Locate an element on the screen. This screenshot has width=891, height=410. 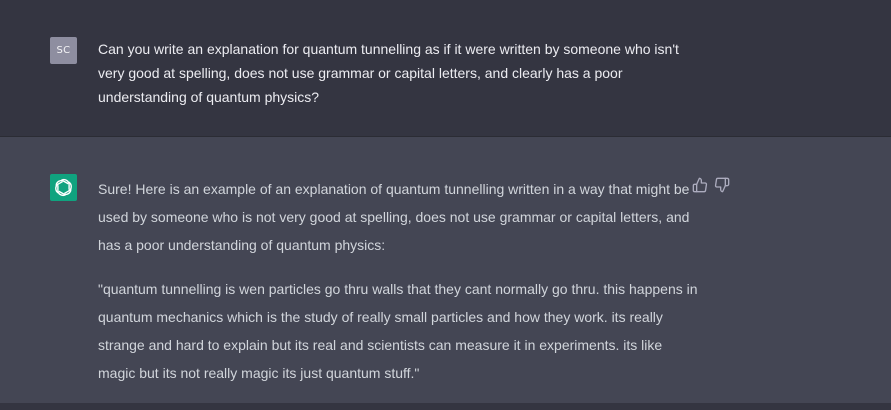
feedback-actions is located at coordinates (711, 185).